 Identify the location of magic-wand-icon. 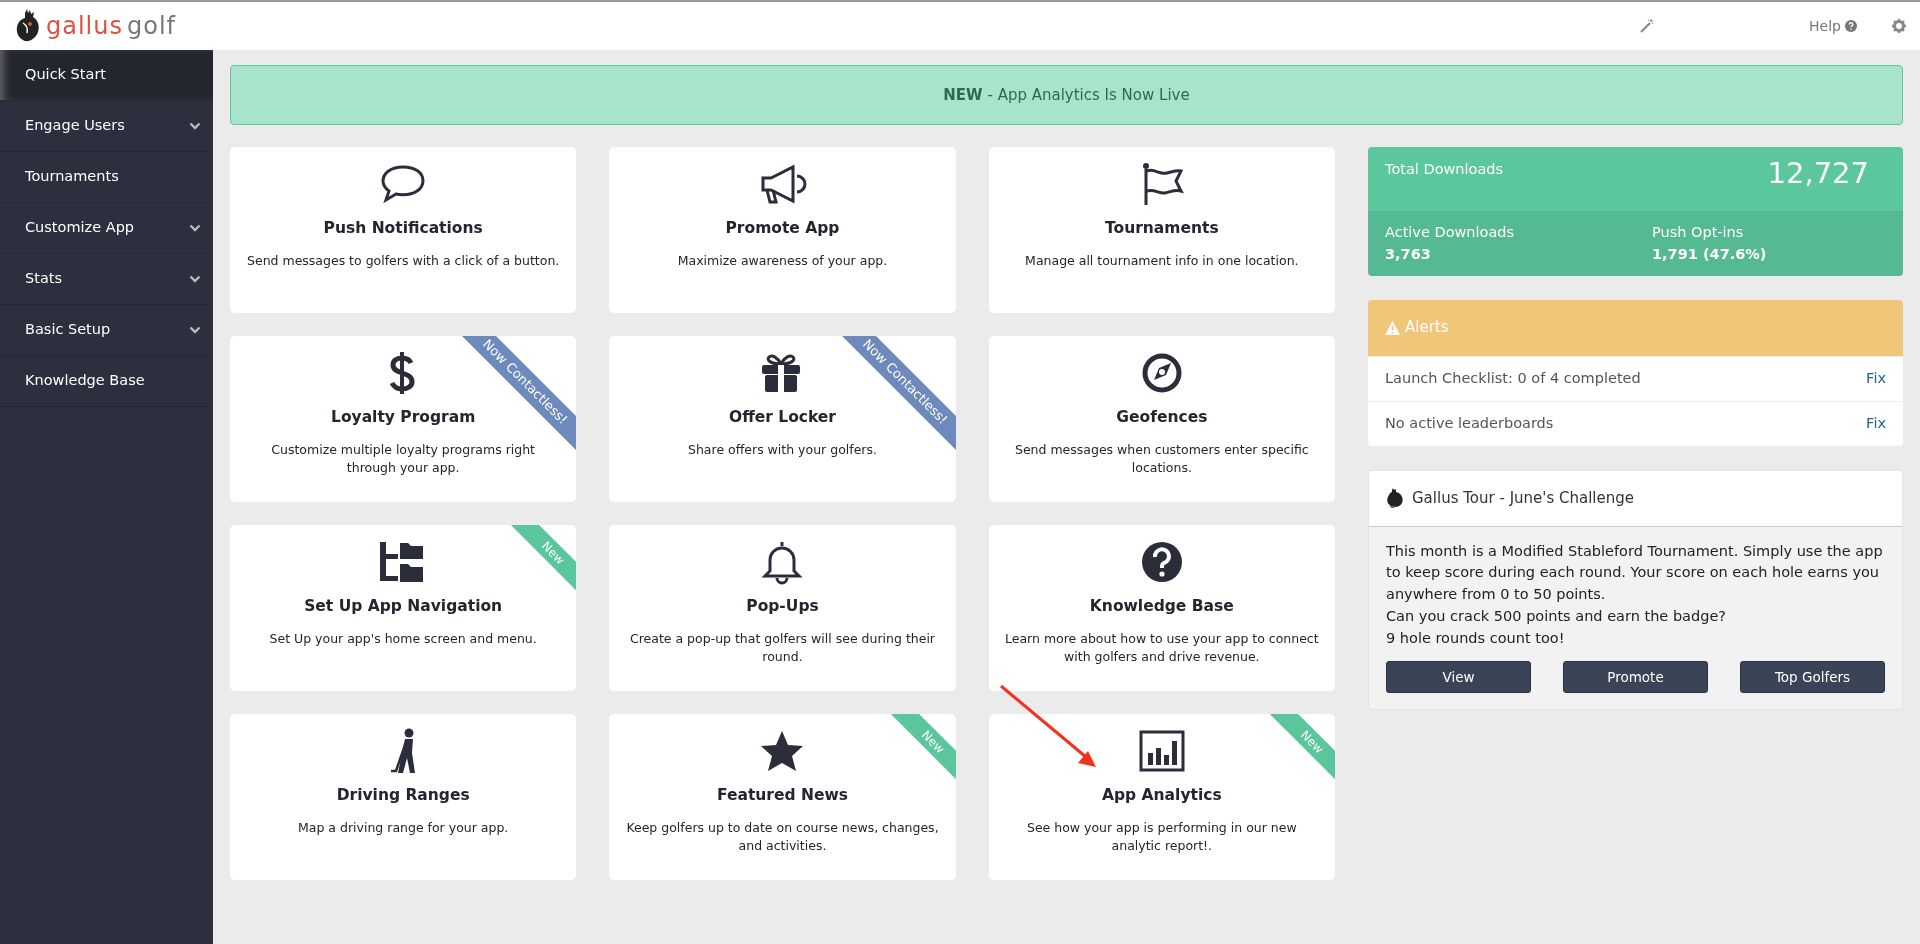
(1647, 26).